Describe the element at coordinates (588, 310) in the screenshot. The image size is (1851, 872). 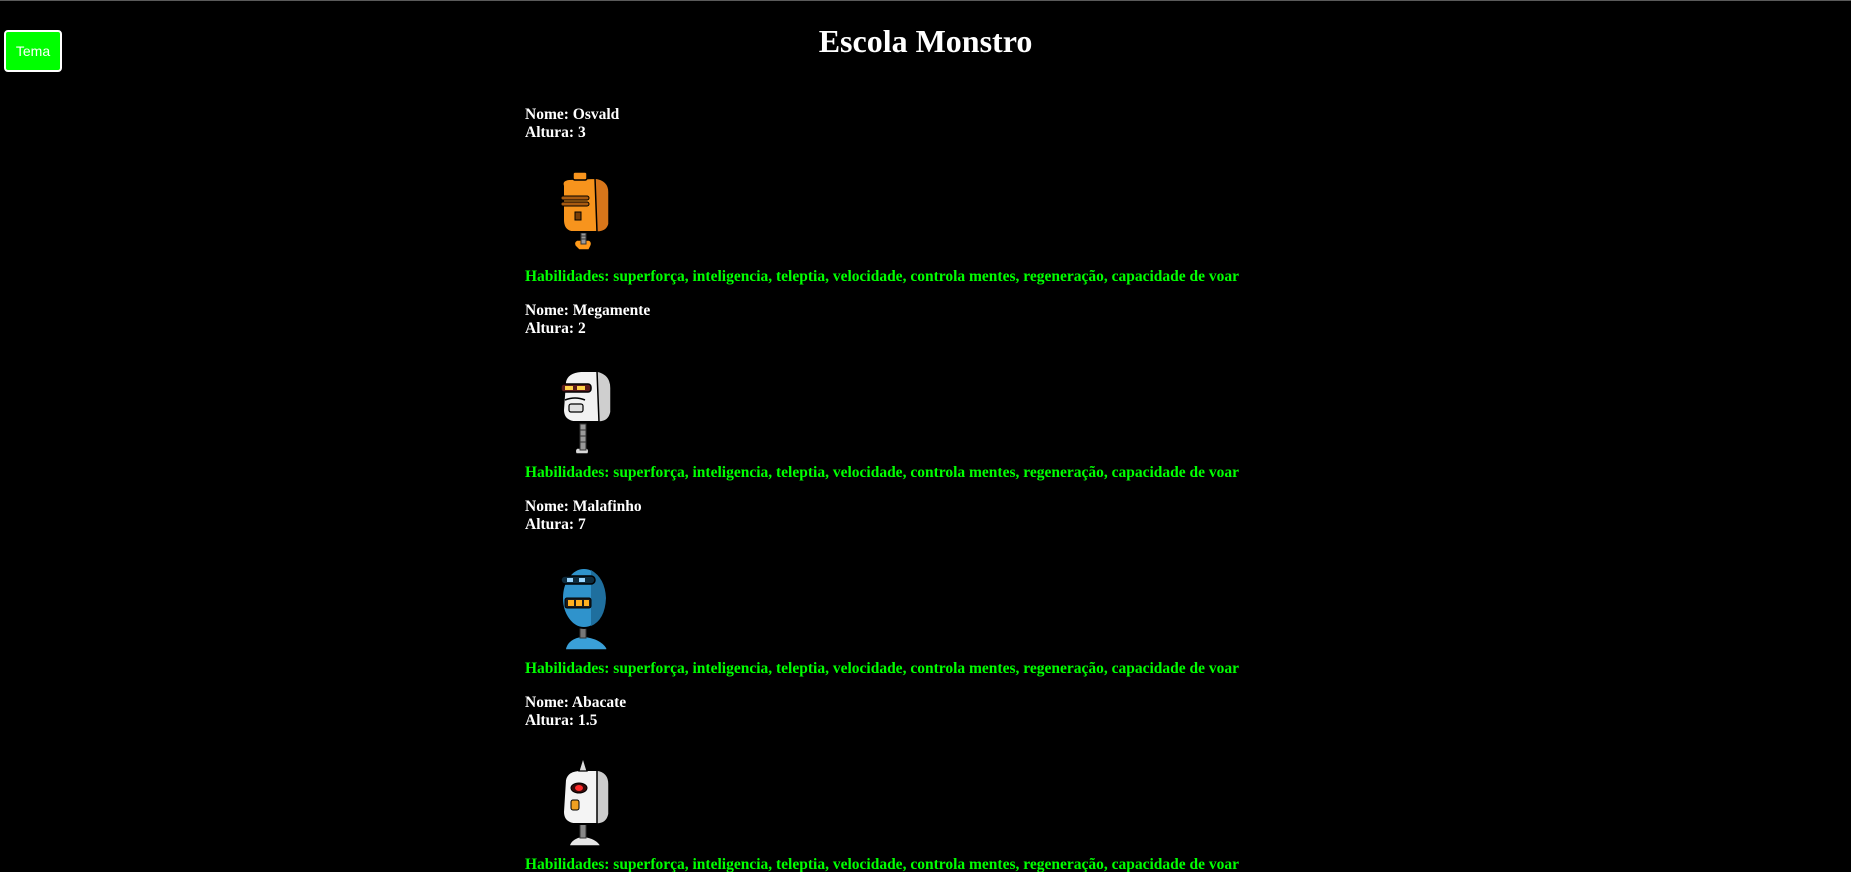
I see `monster-name: Nome: Megamente` at that location.